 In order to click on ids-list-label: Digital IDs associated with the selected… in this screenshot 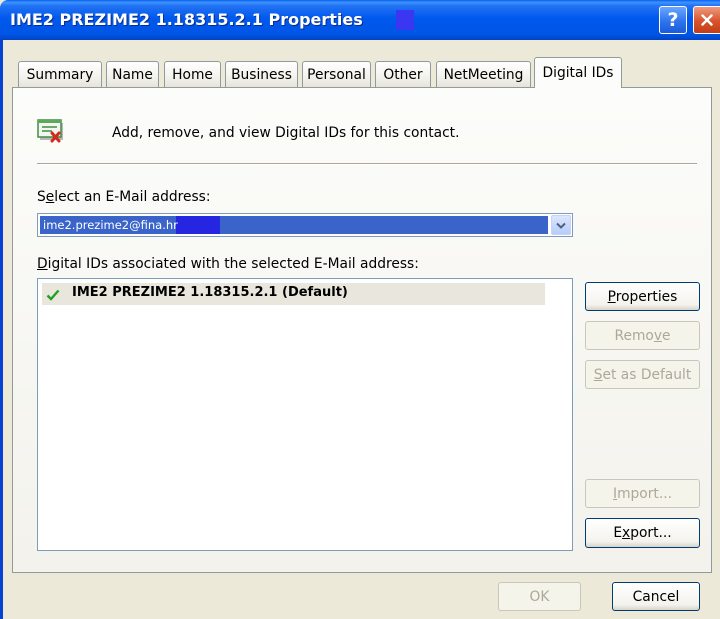, I will do `click(228, 264)`.